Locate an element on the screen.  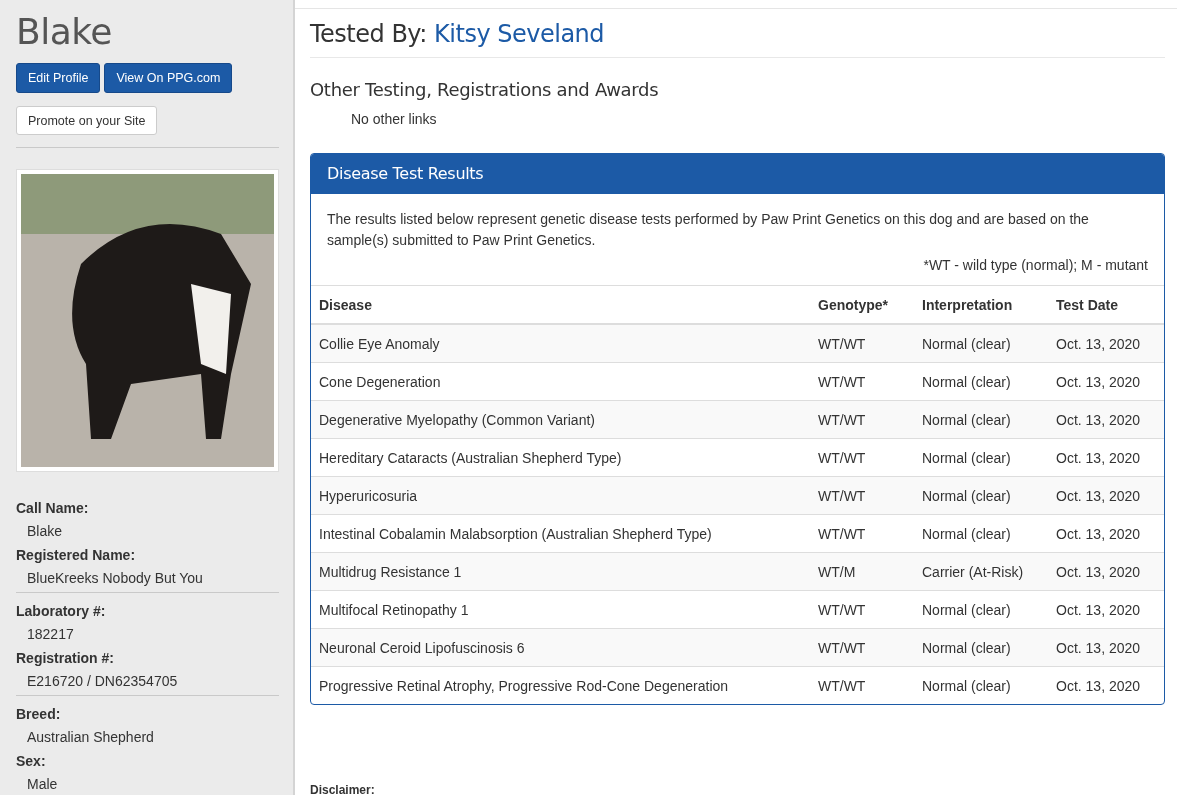
table-cell: Carrier (At-Risk) is located at coordinates (981, 571).